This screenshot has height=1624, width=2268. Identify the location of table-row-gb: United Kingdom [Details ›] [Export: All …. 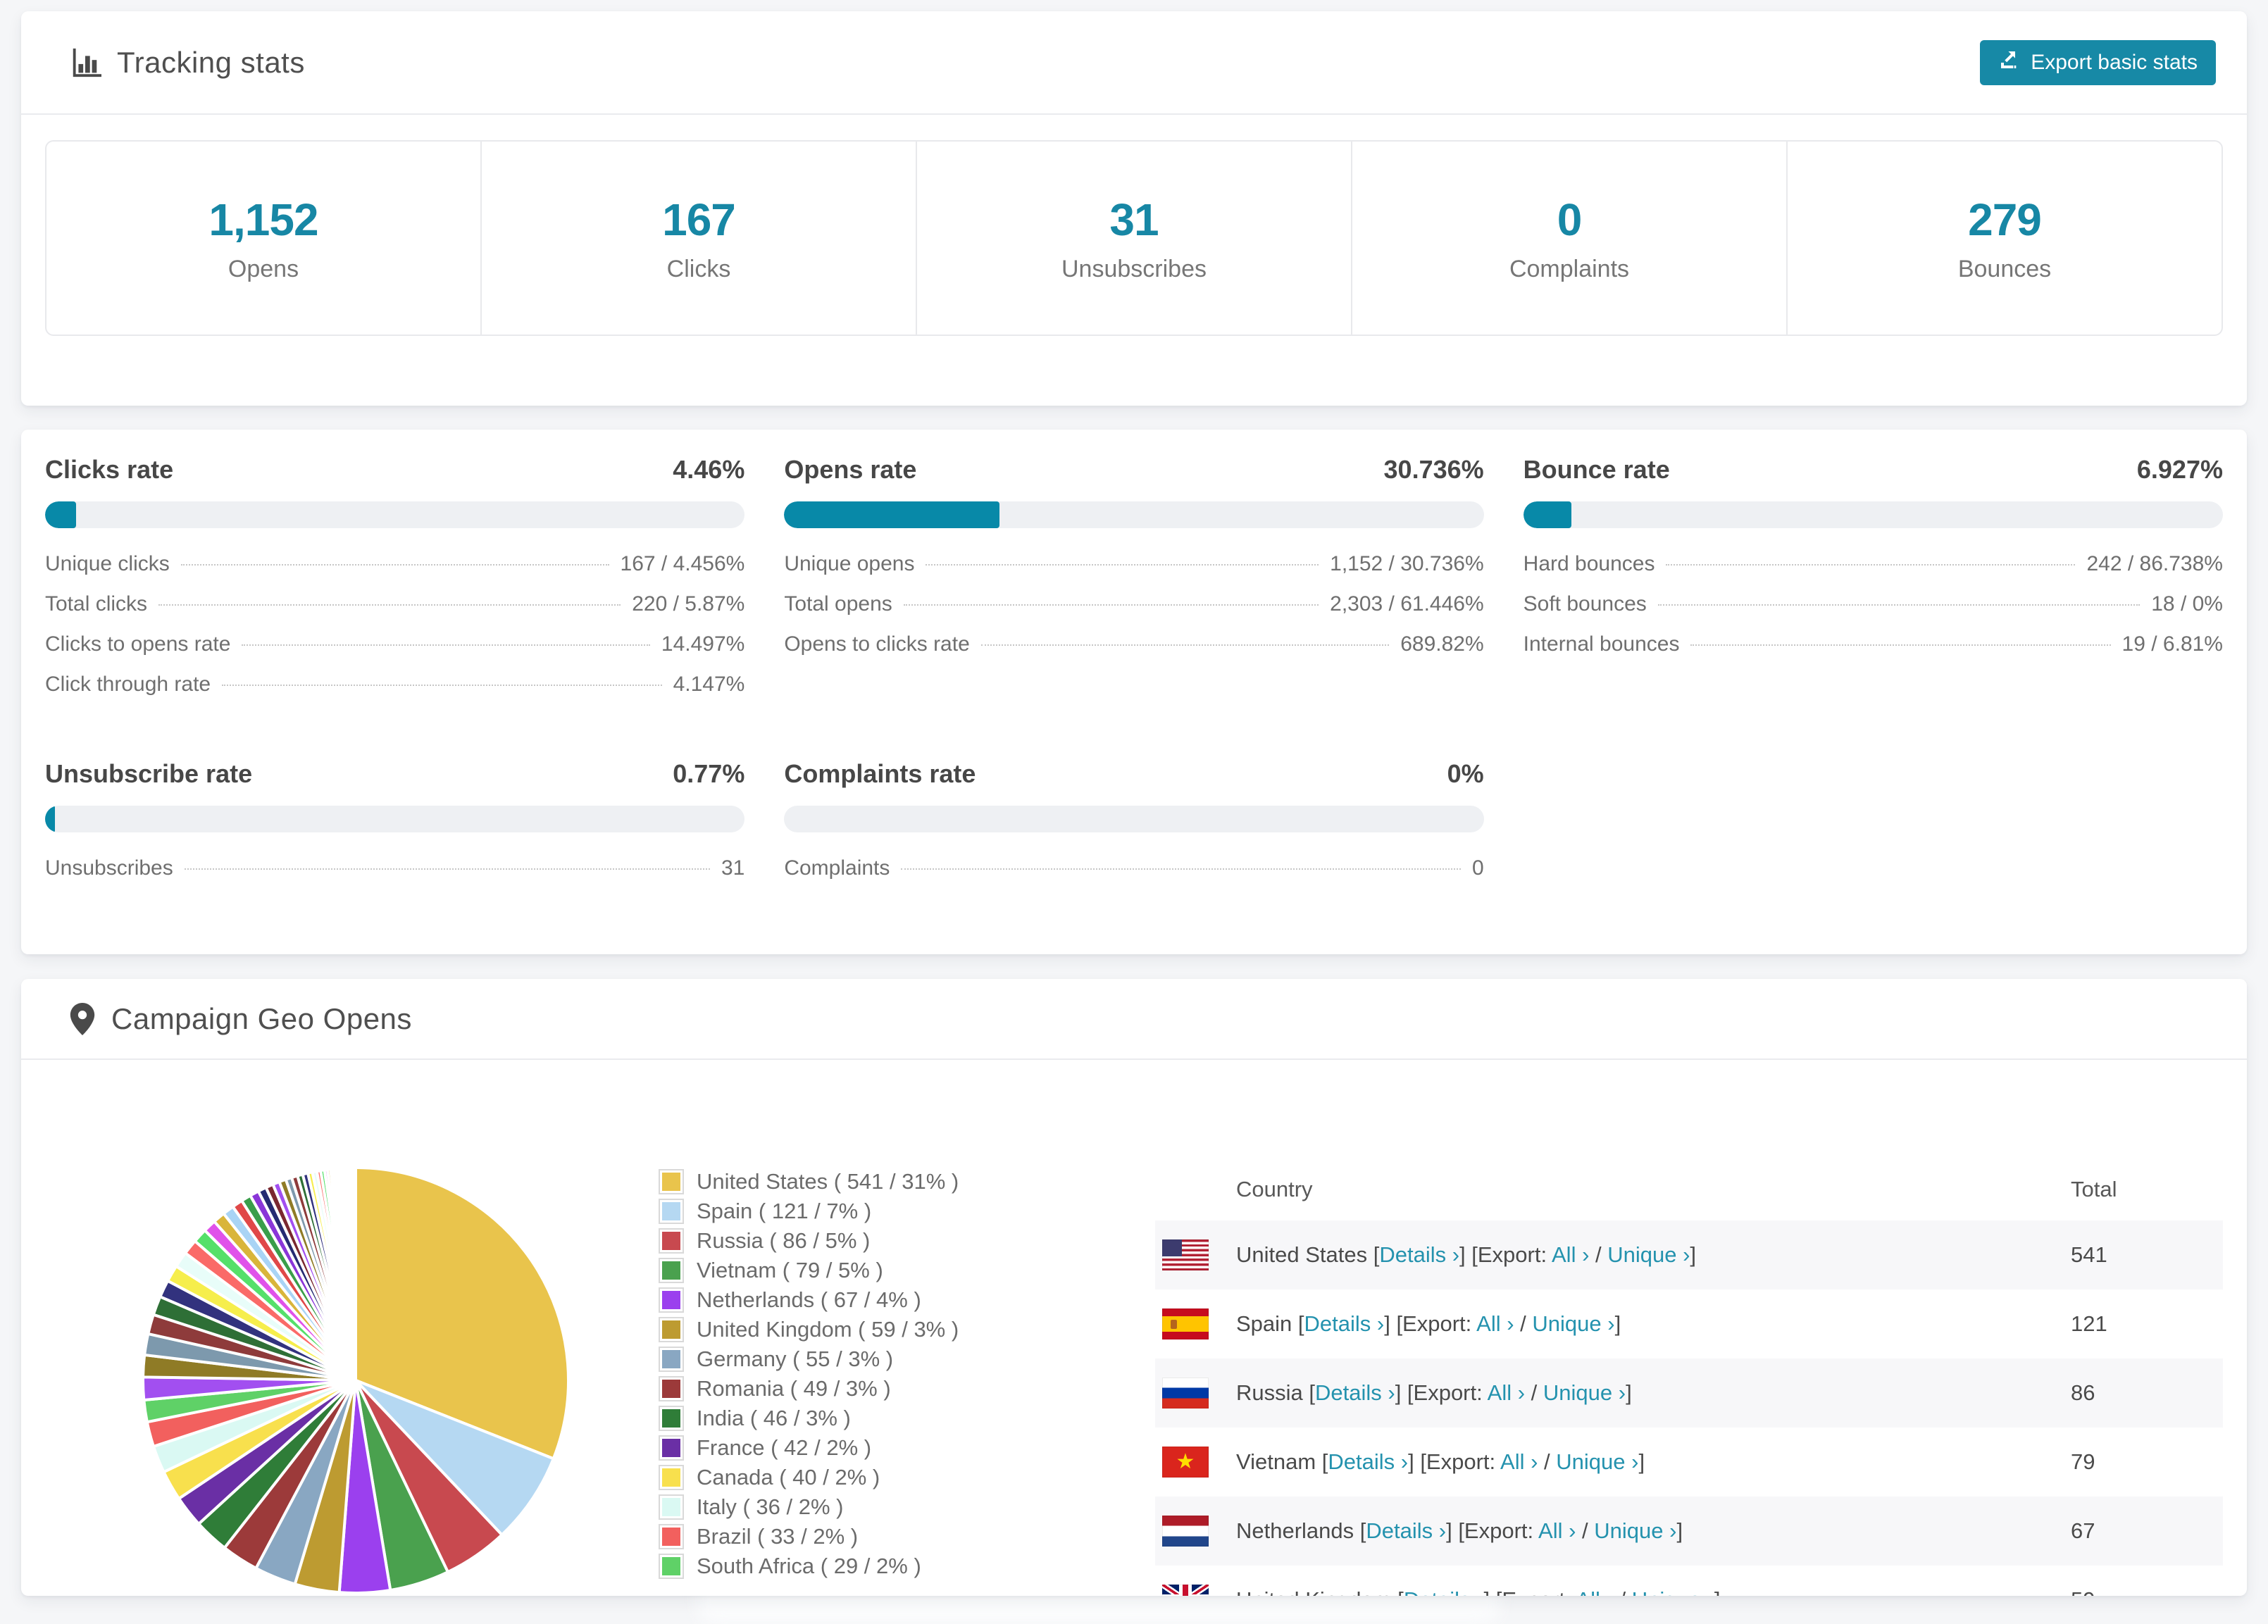
(1689, 1581).